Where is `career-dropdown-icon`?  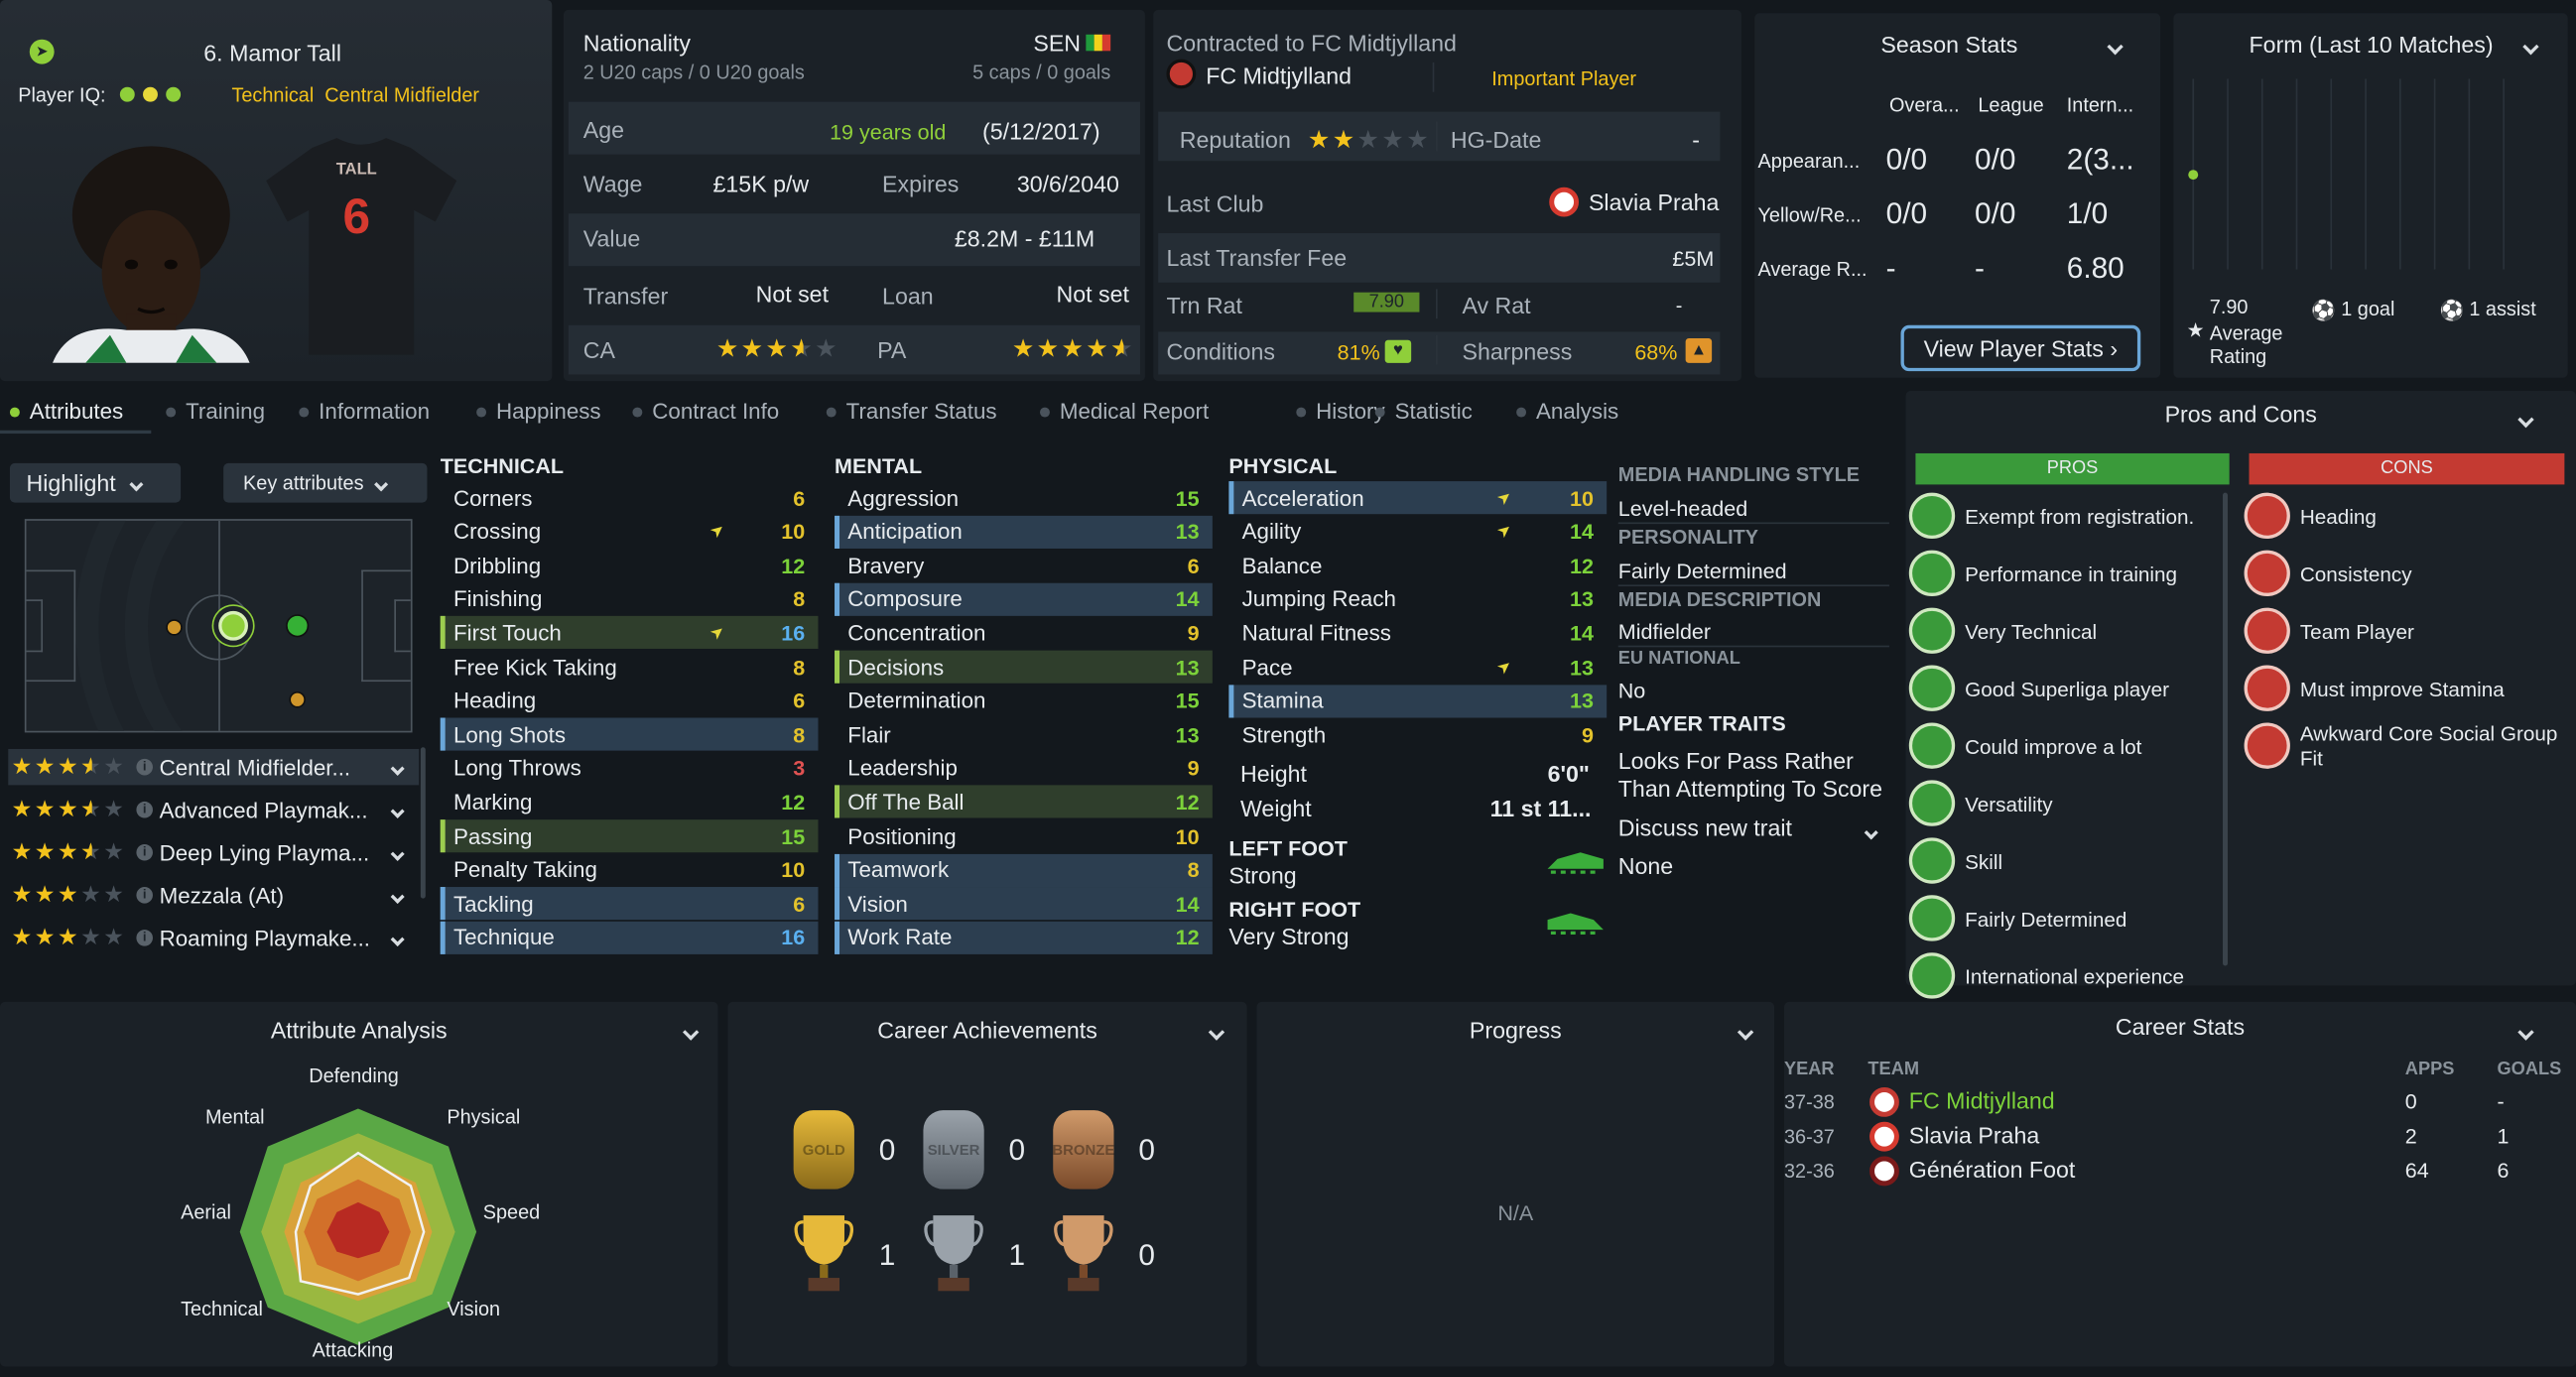 career-dropdown-icon is located at coordinates (2526, 1032).